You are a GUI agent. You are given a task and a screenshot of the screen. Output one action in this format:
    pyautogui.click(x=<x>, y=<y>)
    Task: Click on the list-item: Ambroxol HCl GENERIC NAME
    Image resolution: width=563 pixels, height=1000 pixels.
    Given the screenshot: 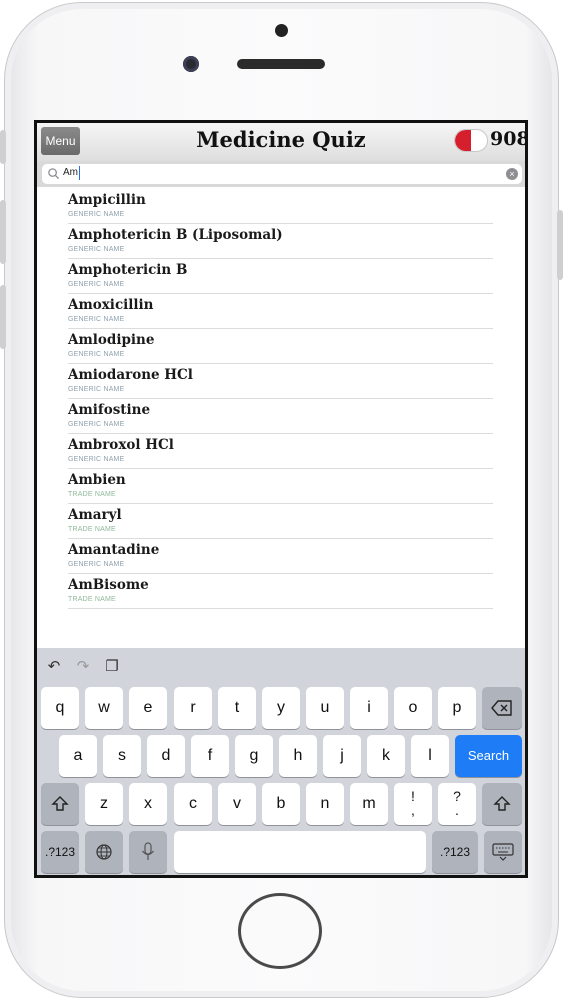 What is the action you would take?
    pyautogui.click(x=280, y=451)
    